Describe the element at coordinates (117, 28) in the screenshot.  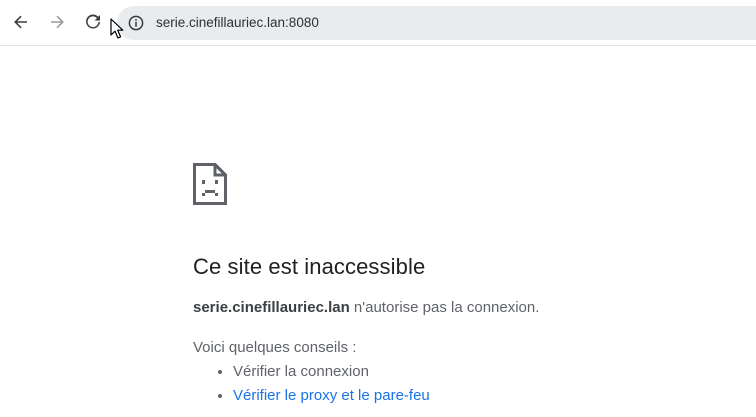
I see `mouse-cursor-icon` at that location.